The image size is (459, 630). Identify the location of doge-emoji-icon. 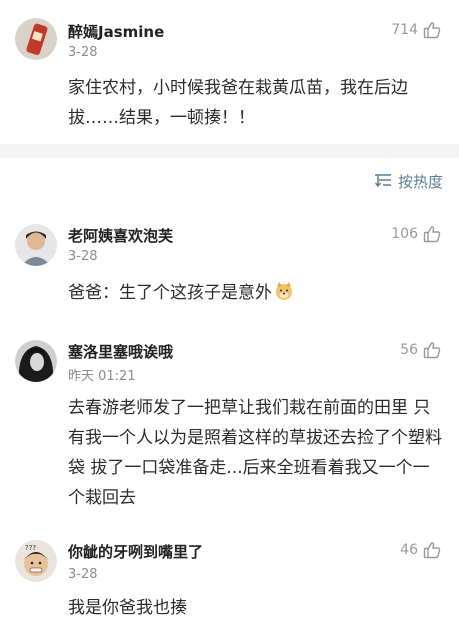
(284, 291).